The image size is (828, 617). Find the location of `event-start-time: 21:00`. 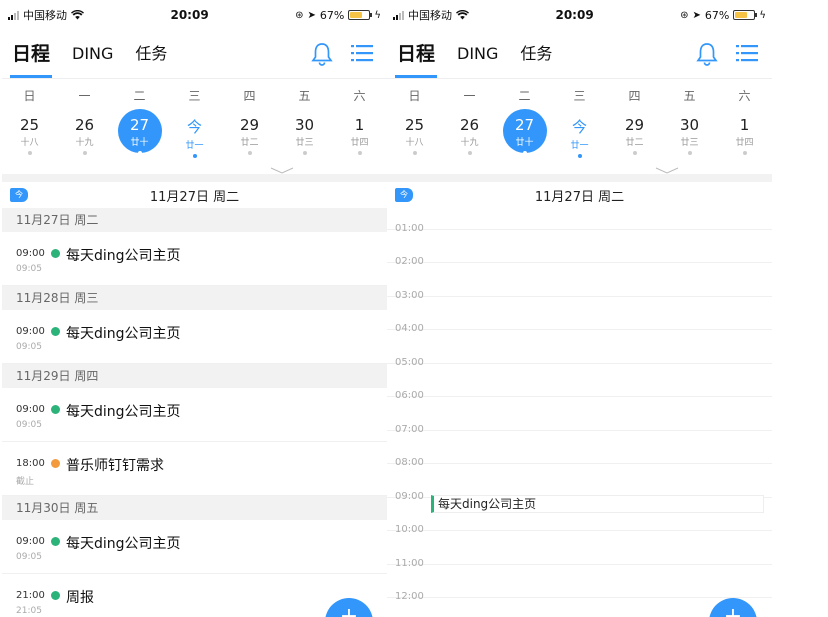

event-start-time: 21:00 is located at coordinates (30, 595).